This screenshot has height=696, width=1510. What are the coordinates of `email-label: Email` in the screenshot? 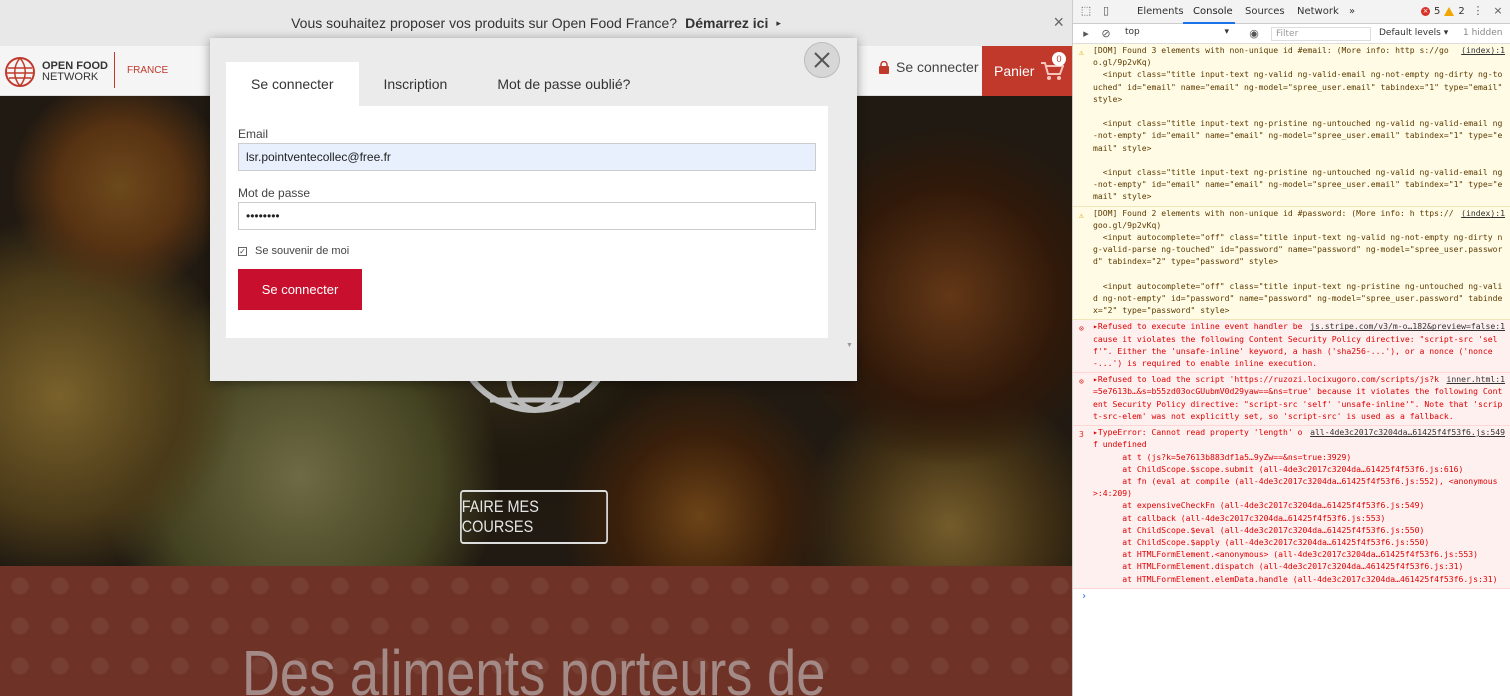 It's located at (253, 134).